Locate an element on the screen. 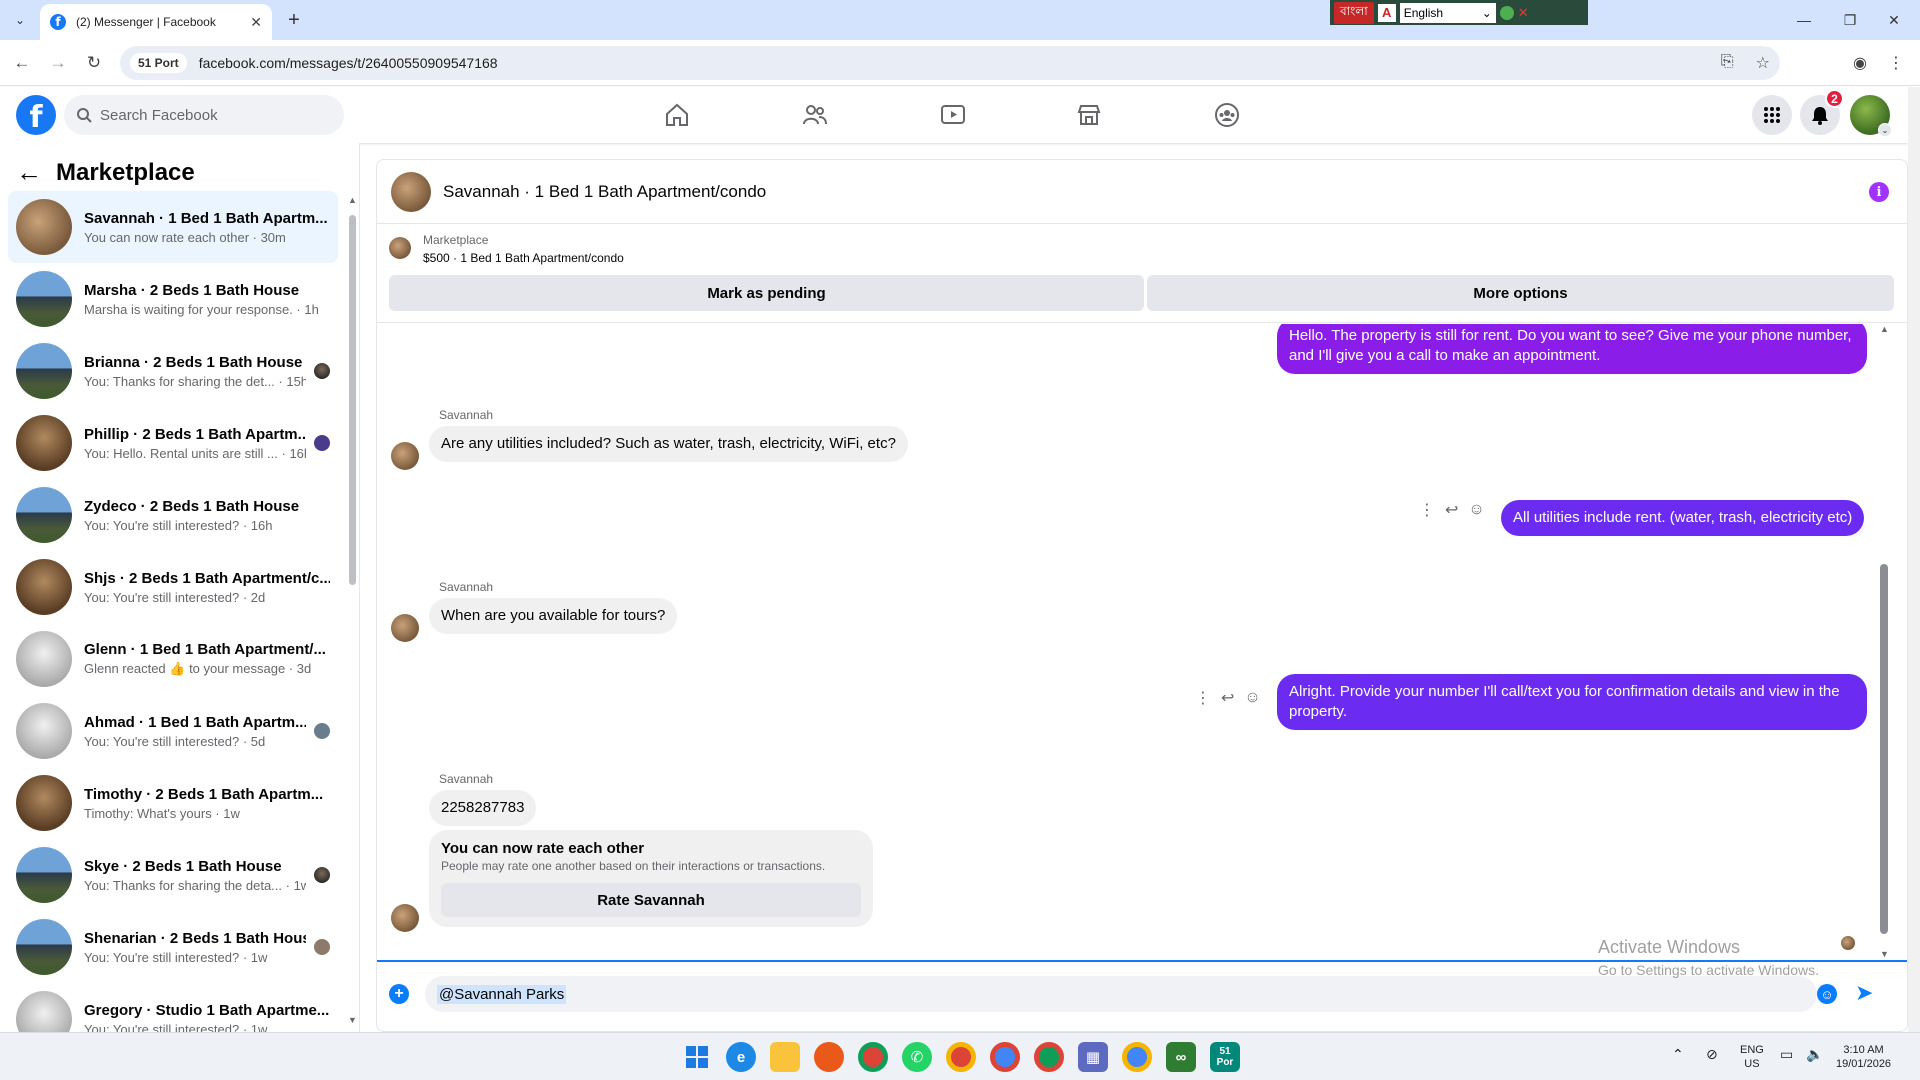 Image resolution: width=1920 pixels, height=1080 pixels. status-green-icon is located at coordinates (1506, 12).